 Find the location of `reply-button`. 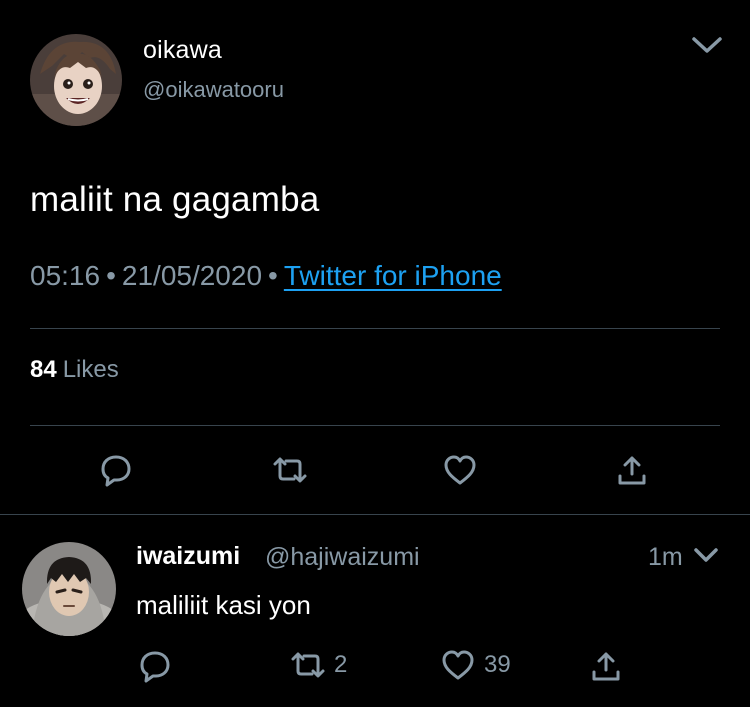

reply-button is located at coordinates (116, 470).